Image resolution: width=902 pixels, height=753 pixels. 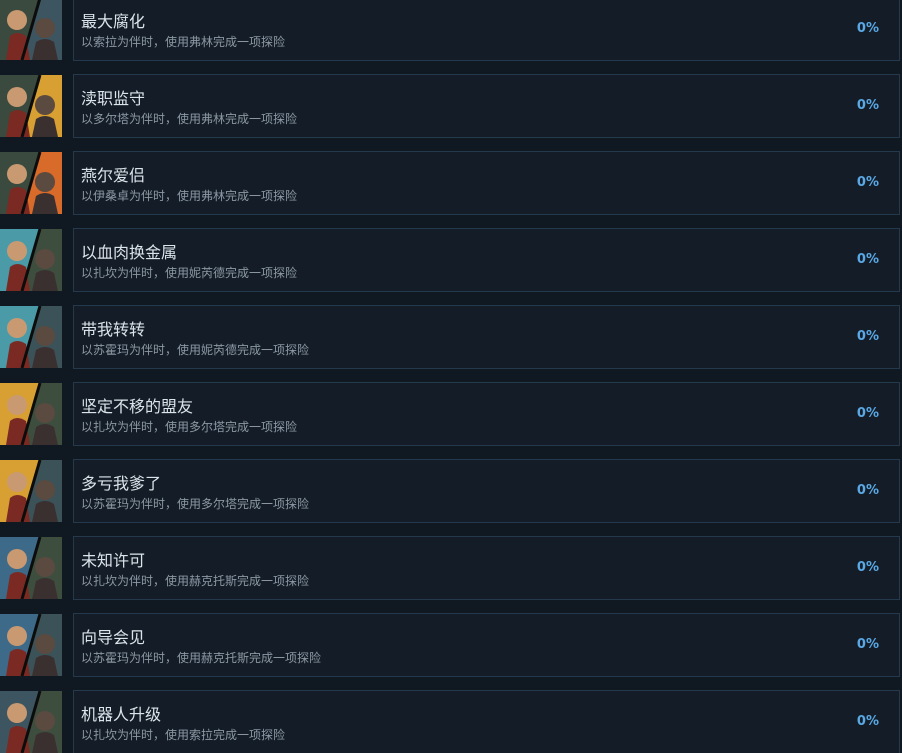 What do you see at coordinates (189, 119) in the screenshot?
I see `achievement-description: 以多尔塔为伴时，使用弗林完成一项探险` at bounding box center [189, 119].